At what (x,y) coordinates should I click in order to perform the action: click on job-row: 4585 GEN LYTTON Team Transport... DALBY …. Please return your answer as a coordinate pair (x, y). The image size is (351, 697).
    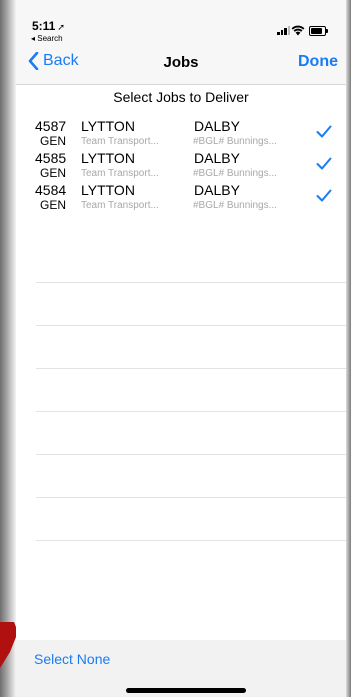
    Looking at the image, I should click on (181, 163).